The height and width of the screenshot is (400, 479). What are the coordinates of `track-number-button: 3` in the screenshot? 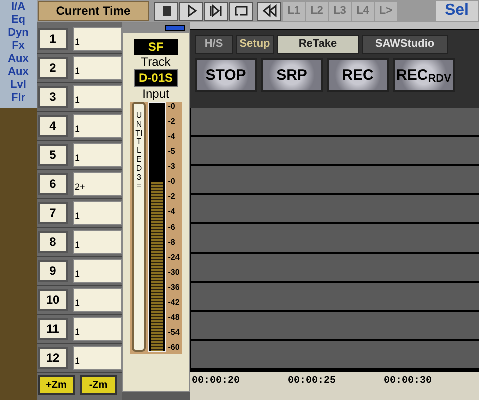 It's located at (53, 97).